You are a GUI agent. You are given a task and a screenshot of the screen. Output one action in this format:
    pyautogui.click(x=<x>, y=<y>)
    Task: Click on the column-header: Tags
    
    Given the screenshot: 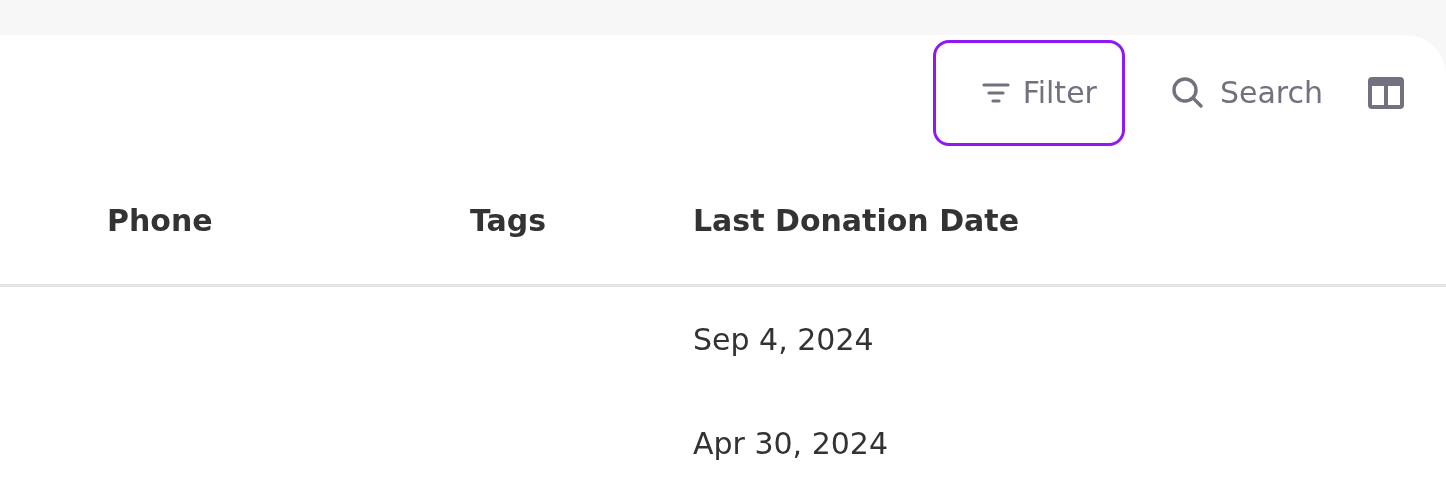 What is the action you would take?
    pyautogui.click(x=581, y=220)
    